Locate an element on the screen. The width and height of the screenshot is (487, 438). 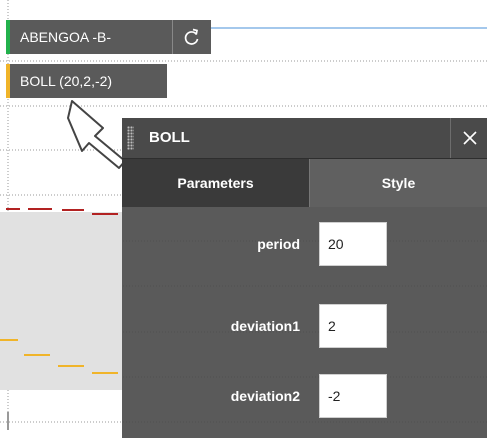
deviation1-label: deviation1 is located at coordinates (265, 326).